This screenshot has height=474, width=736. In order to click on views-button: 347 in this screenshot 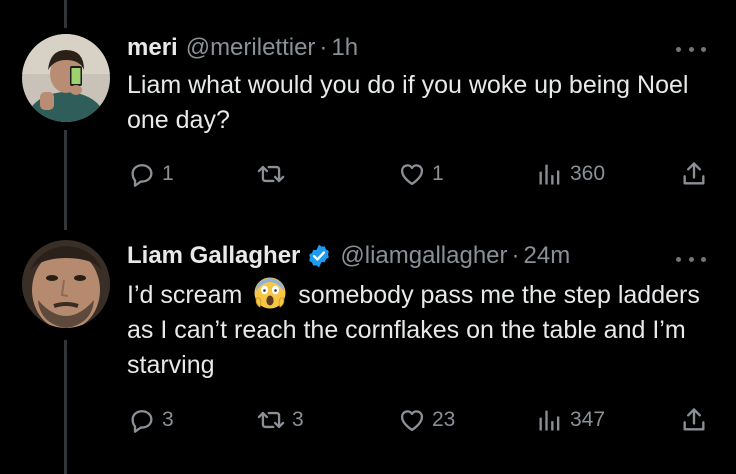, I will do `click(570, 420)`.